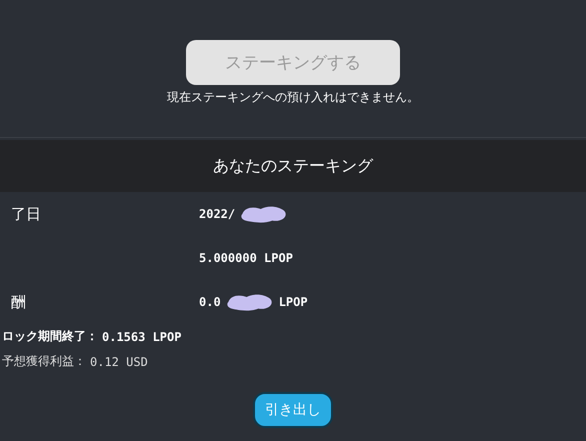 The height and width of the screenshot is (441, 586). Describe the element at coordinates (293, 97) in the screenshot. I see `notice-text: 現在ステーキングへの預け入れはできません。` at that location.